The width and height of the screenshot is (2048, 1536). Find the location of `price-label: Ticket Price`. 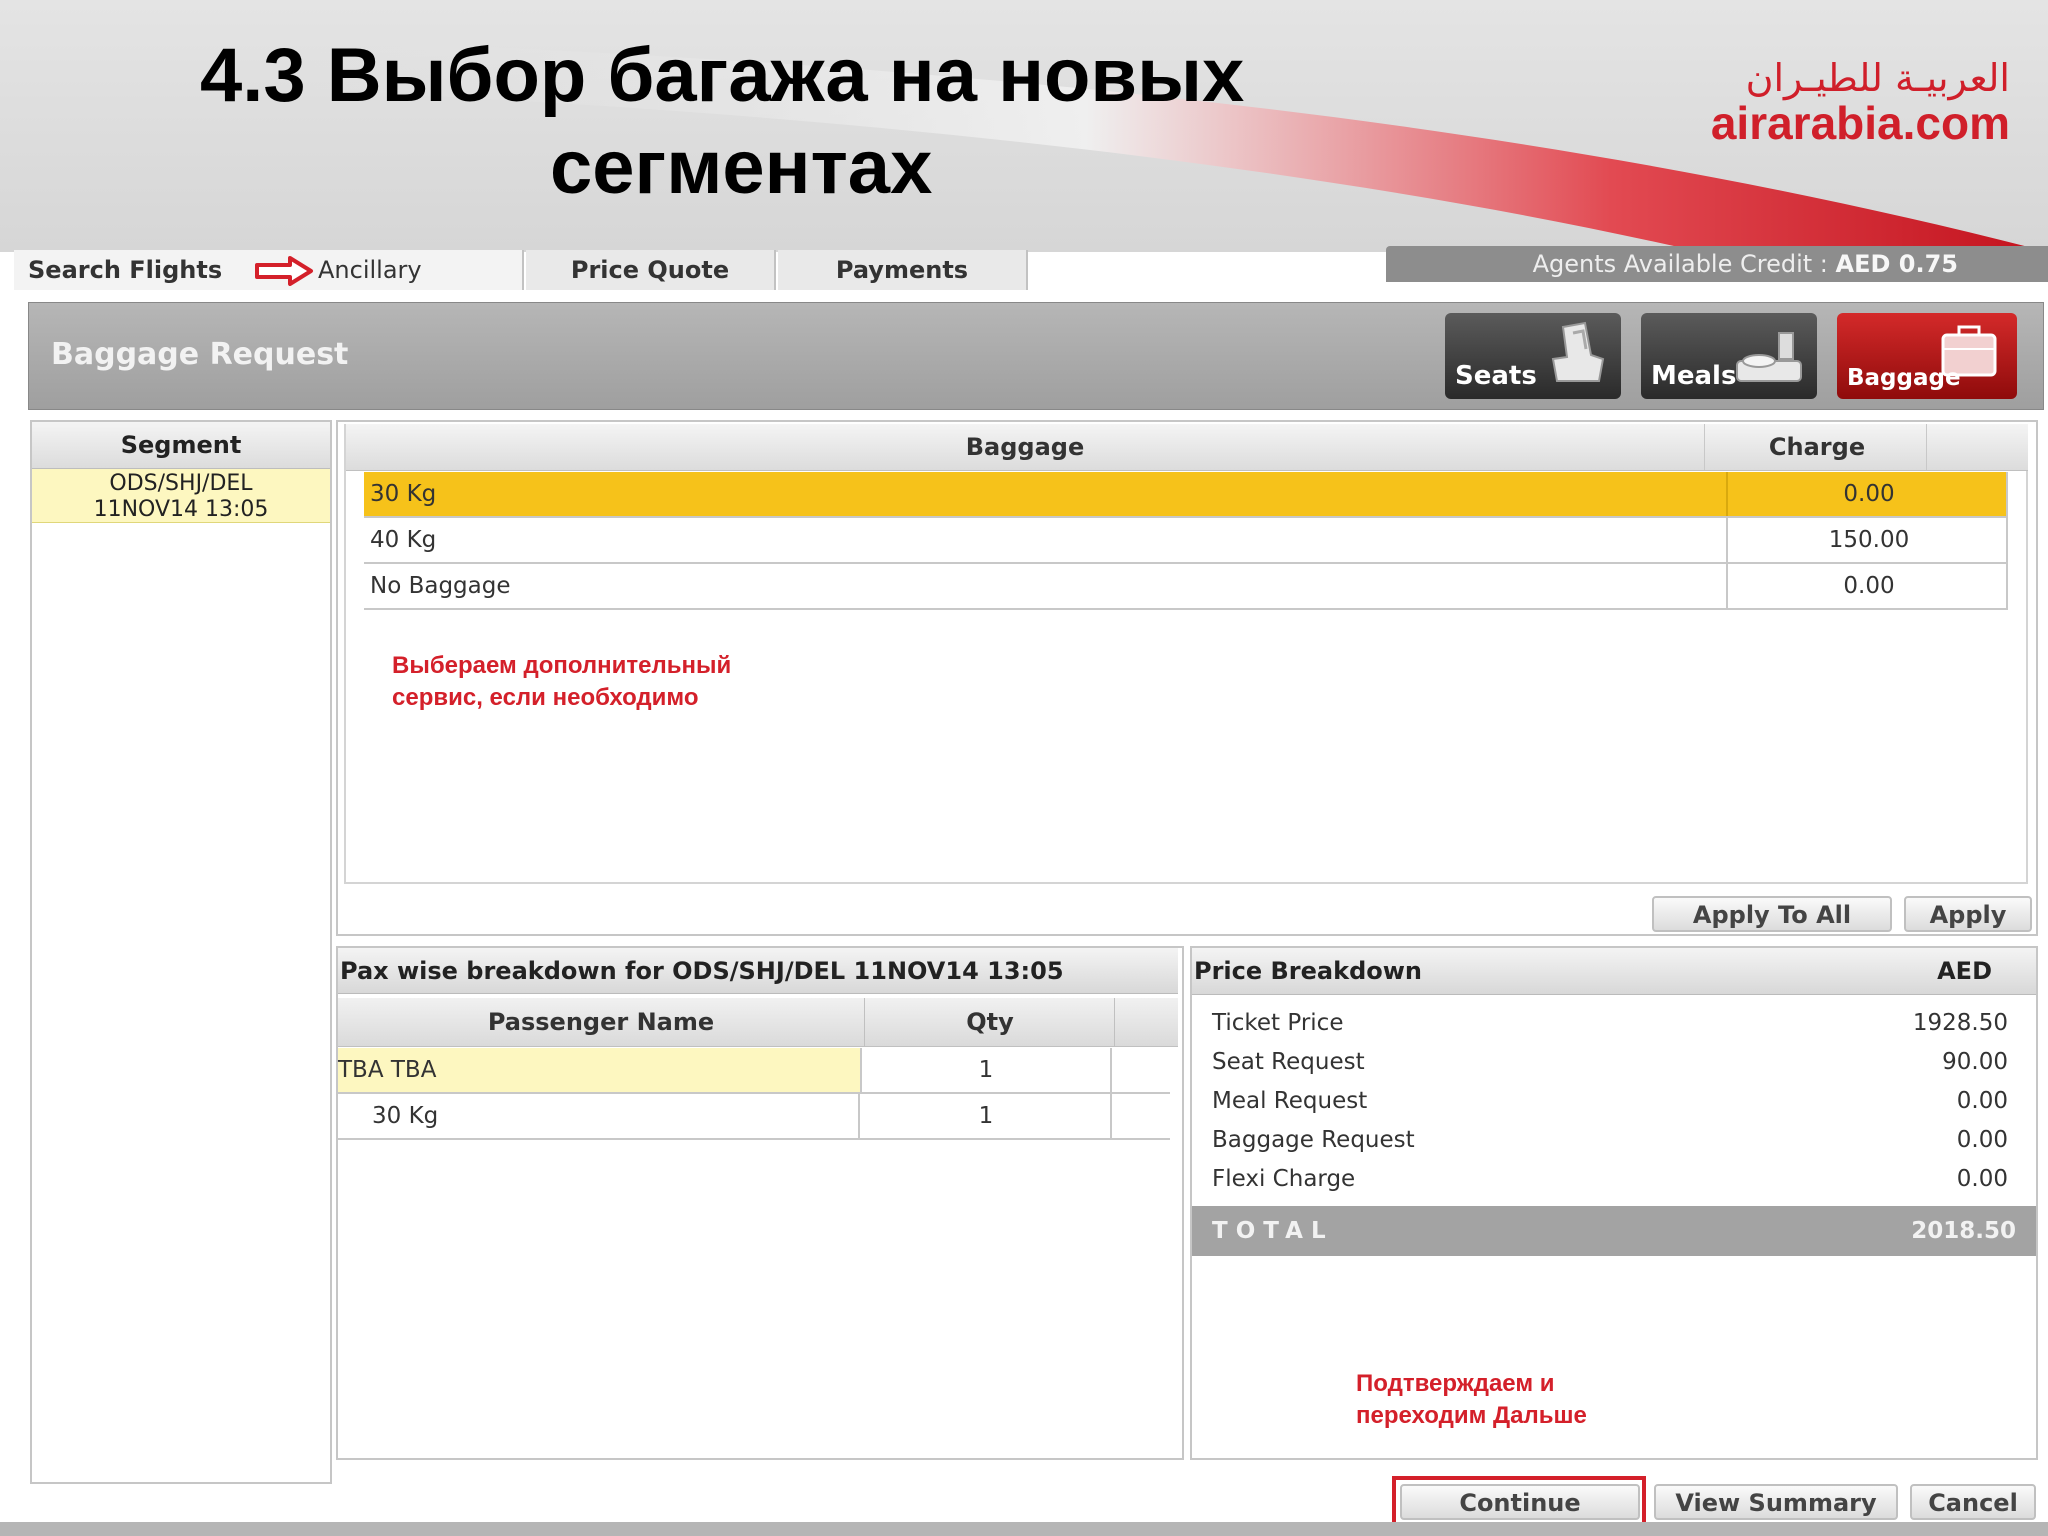

price-label: Ticket Price is located at coordinates (1278, 1023).